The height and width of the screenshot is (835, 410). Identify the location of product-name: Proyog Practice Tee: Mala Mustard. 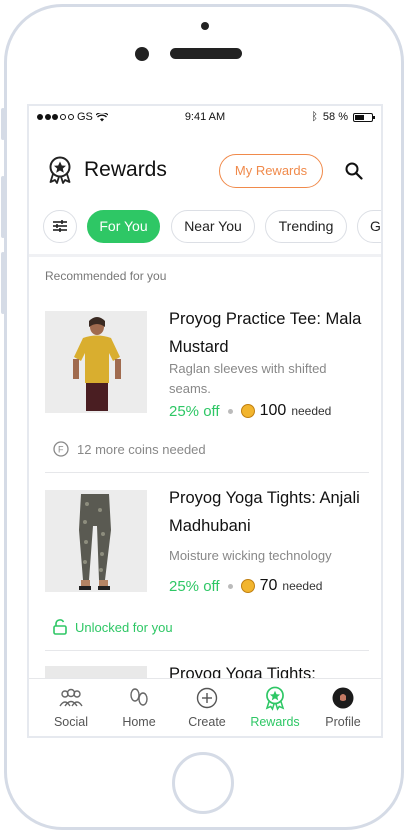
(265, 333).